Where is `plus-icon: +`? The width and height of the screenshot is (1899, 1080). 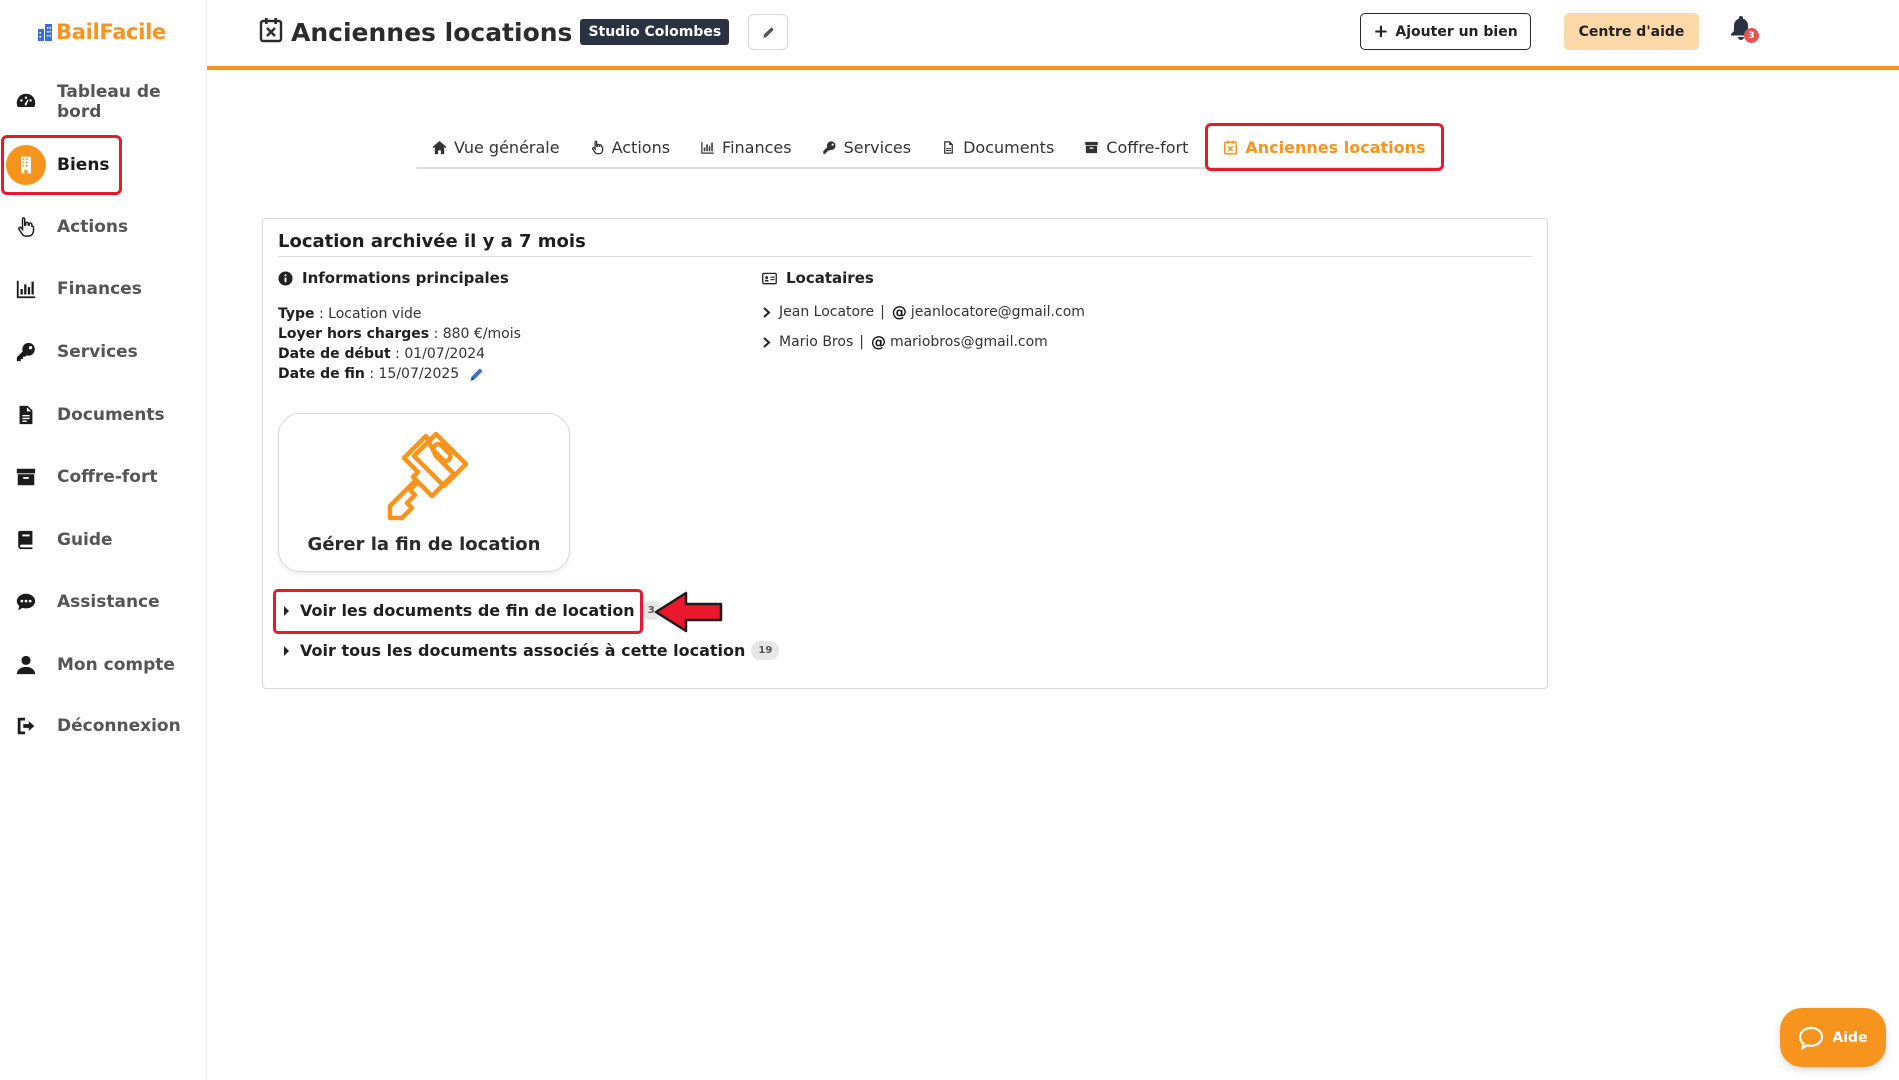 plus-icon: + is located at coordinates (1381, 31).